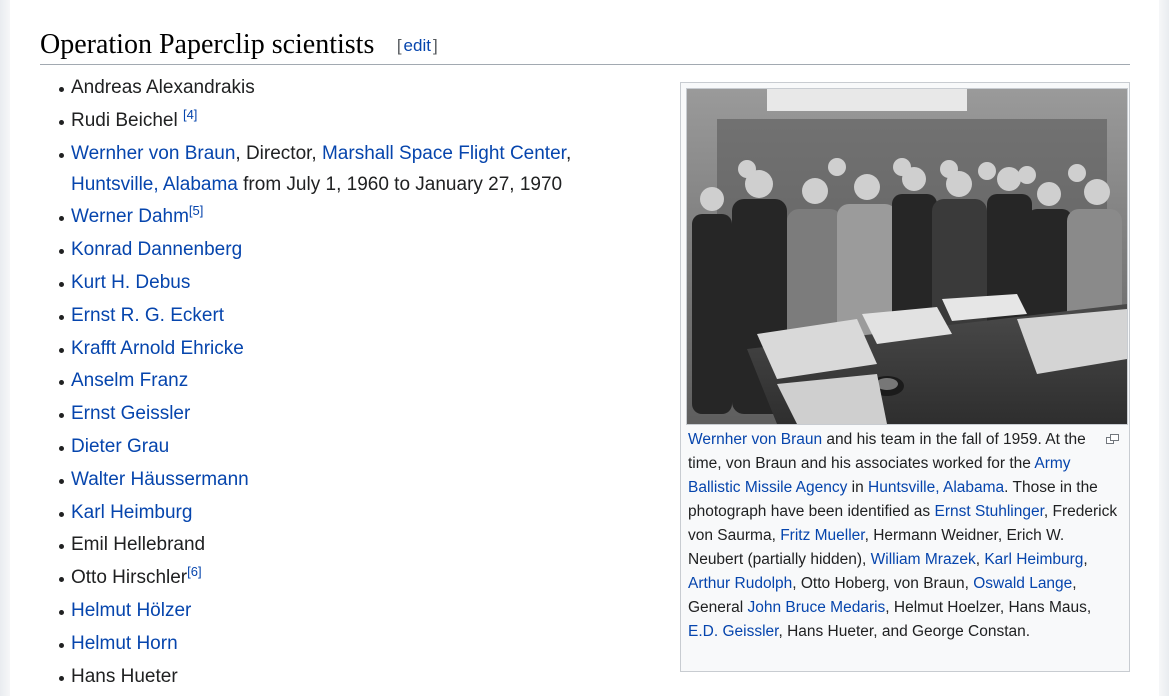  Describe the element at coordinates (740, 583) in the screenshot. I see `wiki-link: Arthur Rudolph` at that location.